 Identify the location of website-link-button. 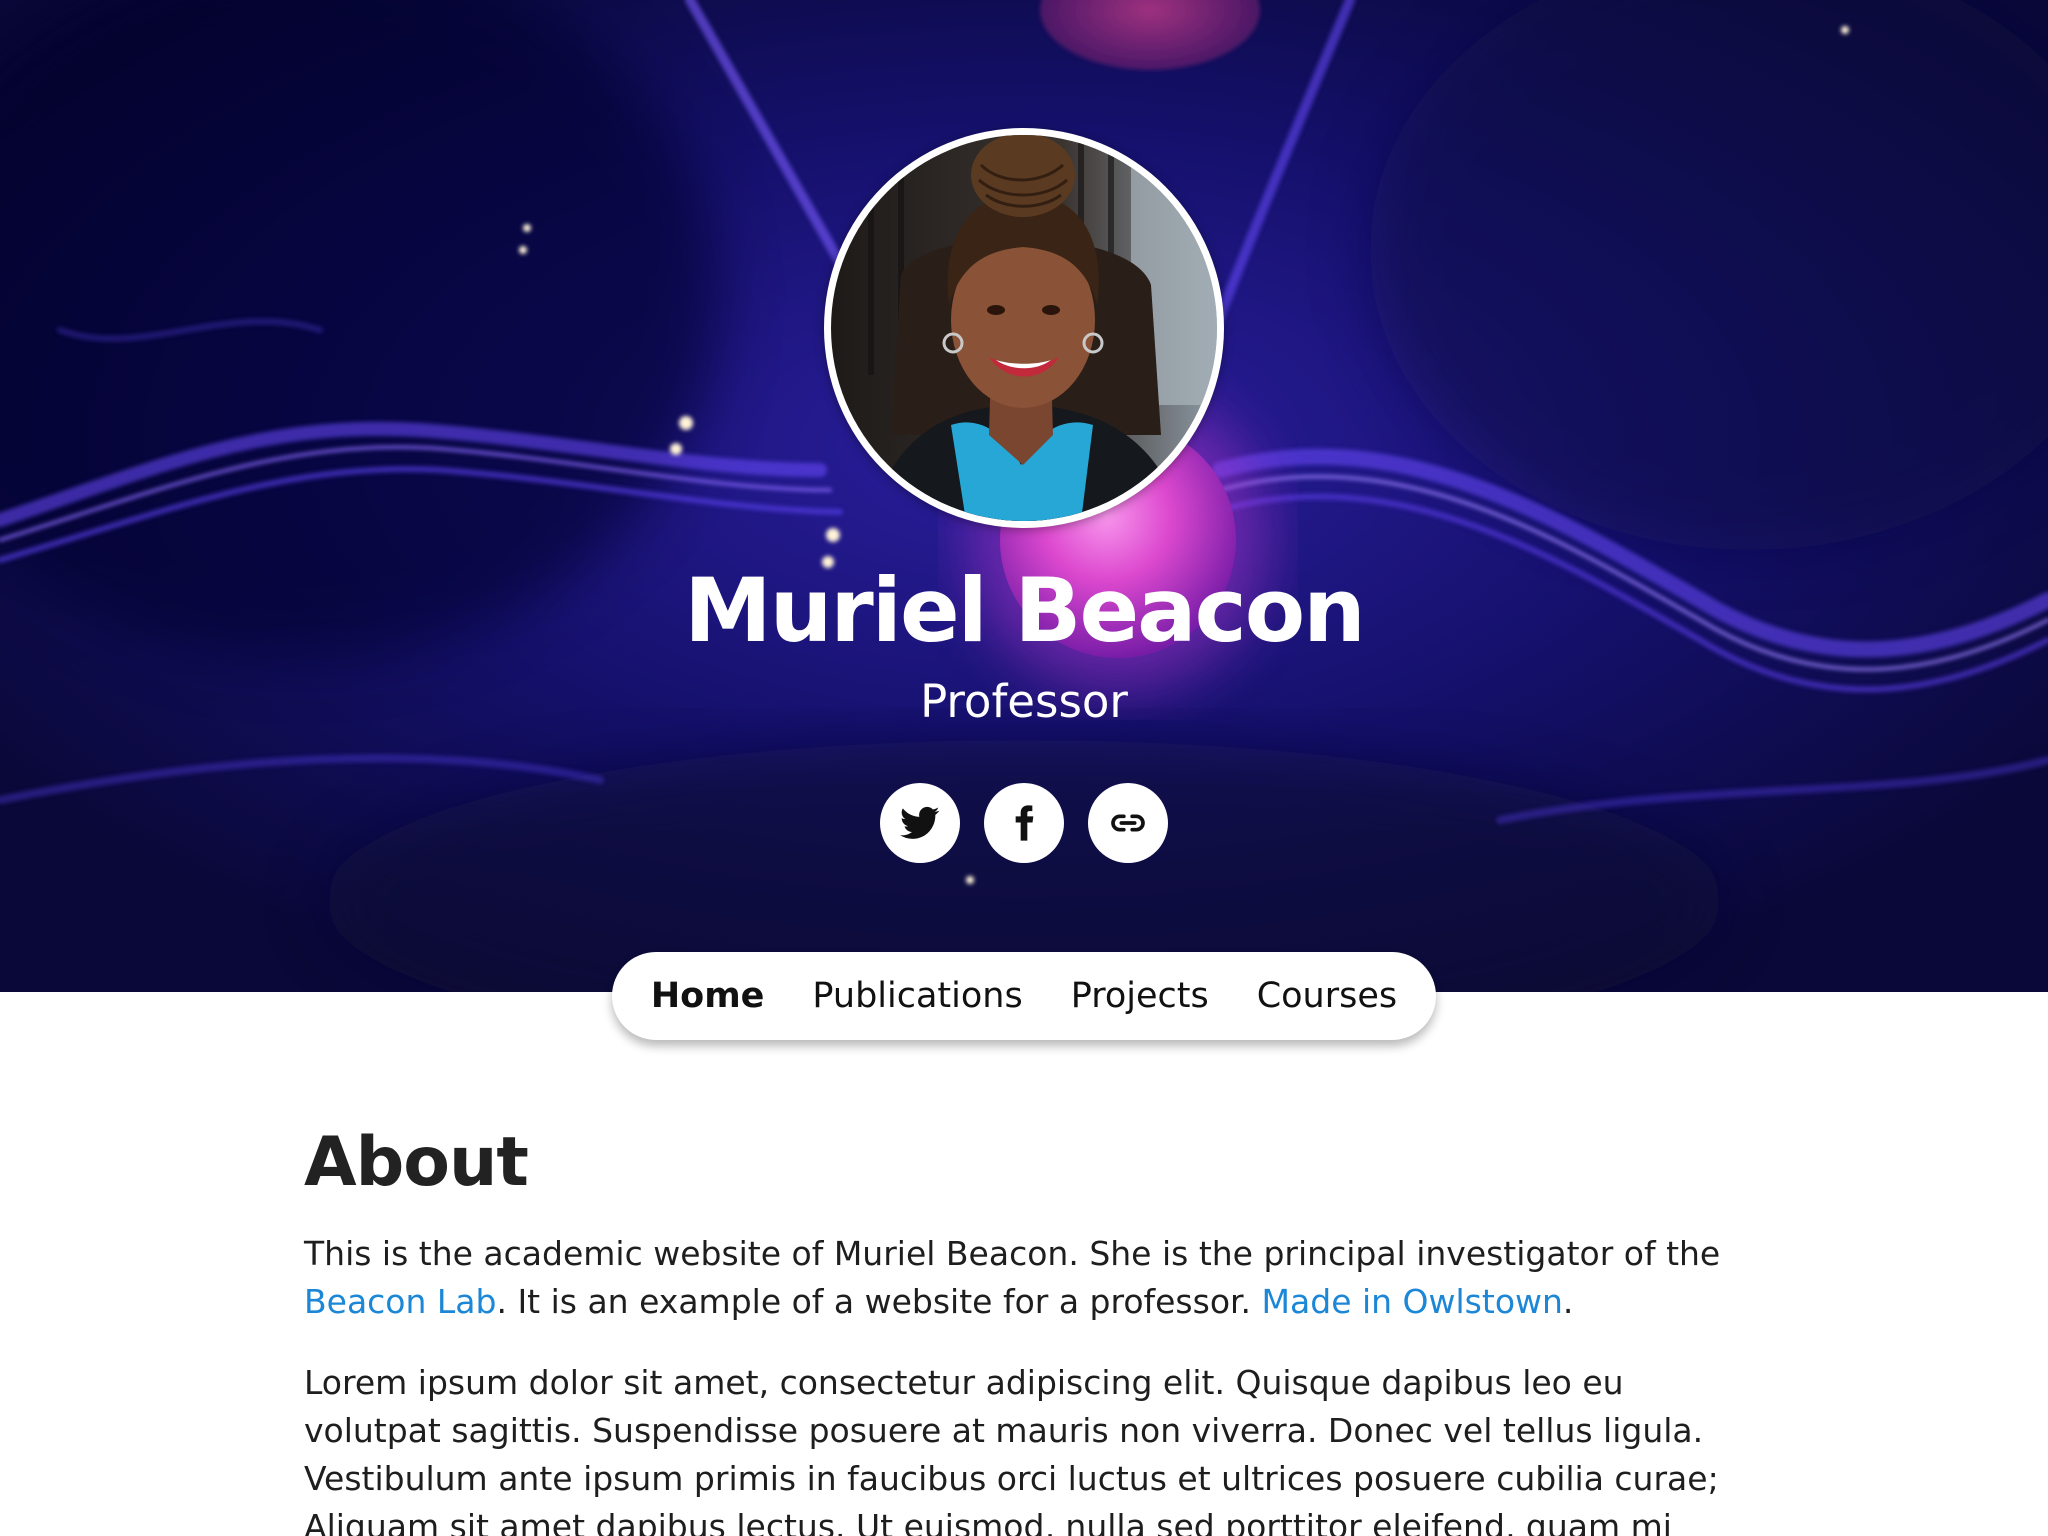
(1128, 823).